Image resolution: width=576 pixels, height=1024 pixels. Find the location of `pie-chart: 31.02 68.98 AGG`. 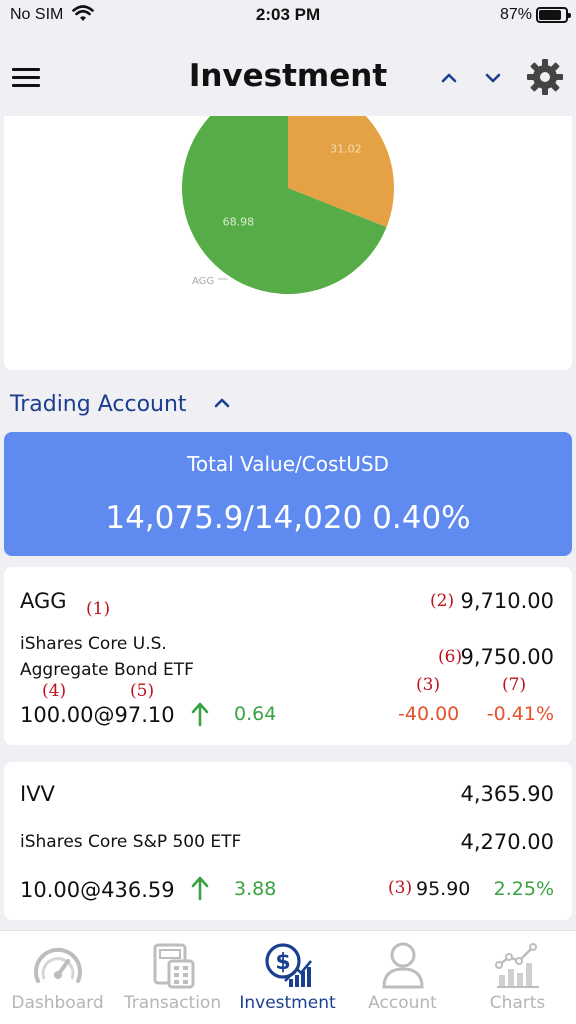

pie-chart: 31.02 68.98 AGG is located at coordinates (288, 205).